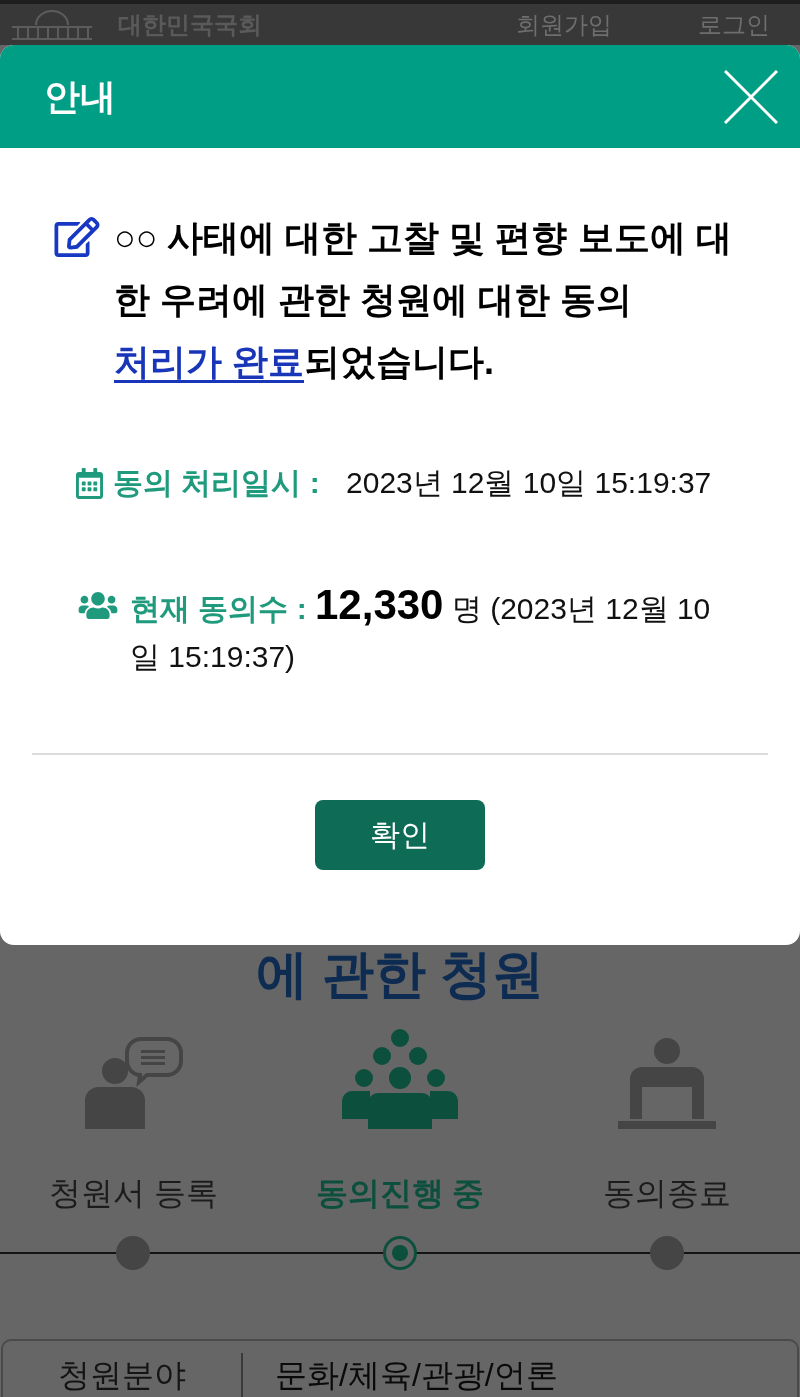 The image size is (800, 1397). I want to click on person-at-podium-icon, so click(666, 1083).